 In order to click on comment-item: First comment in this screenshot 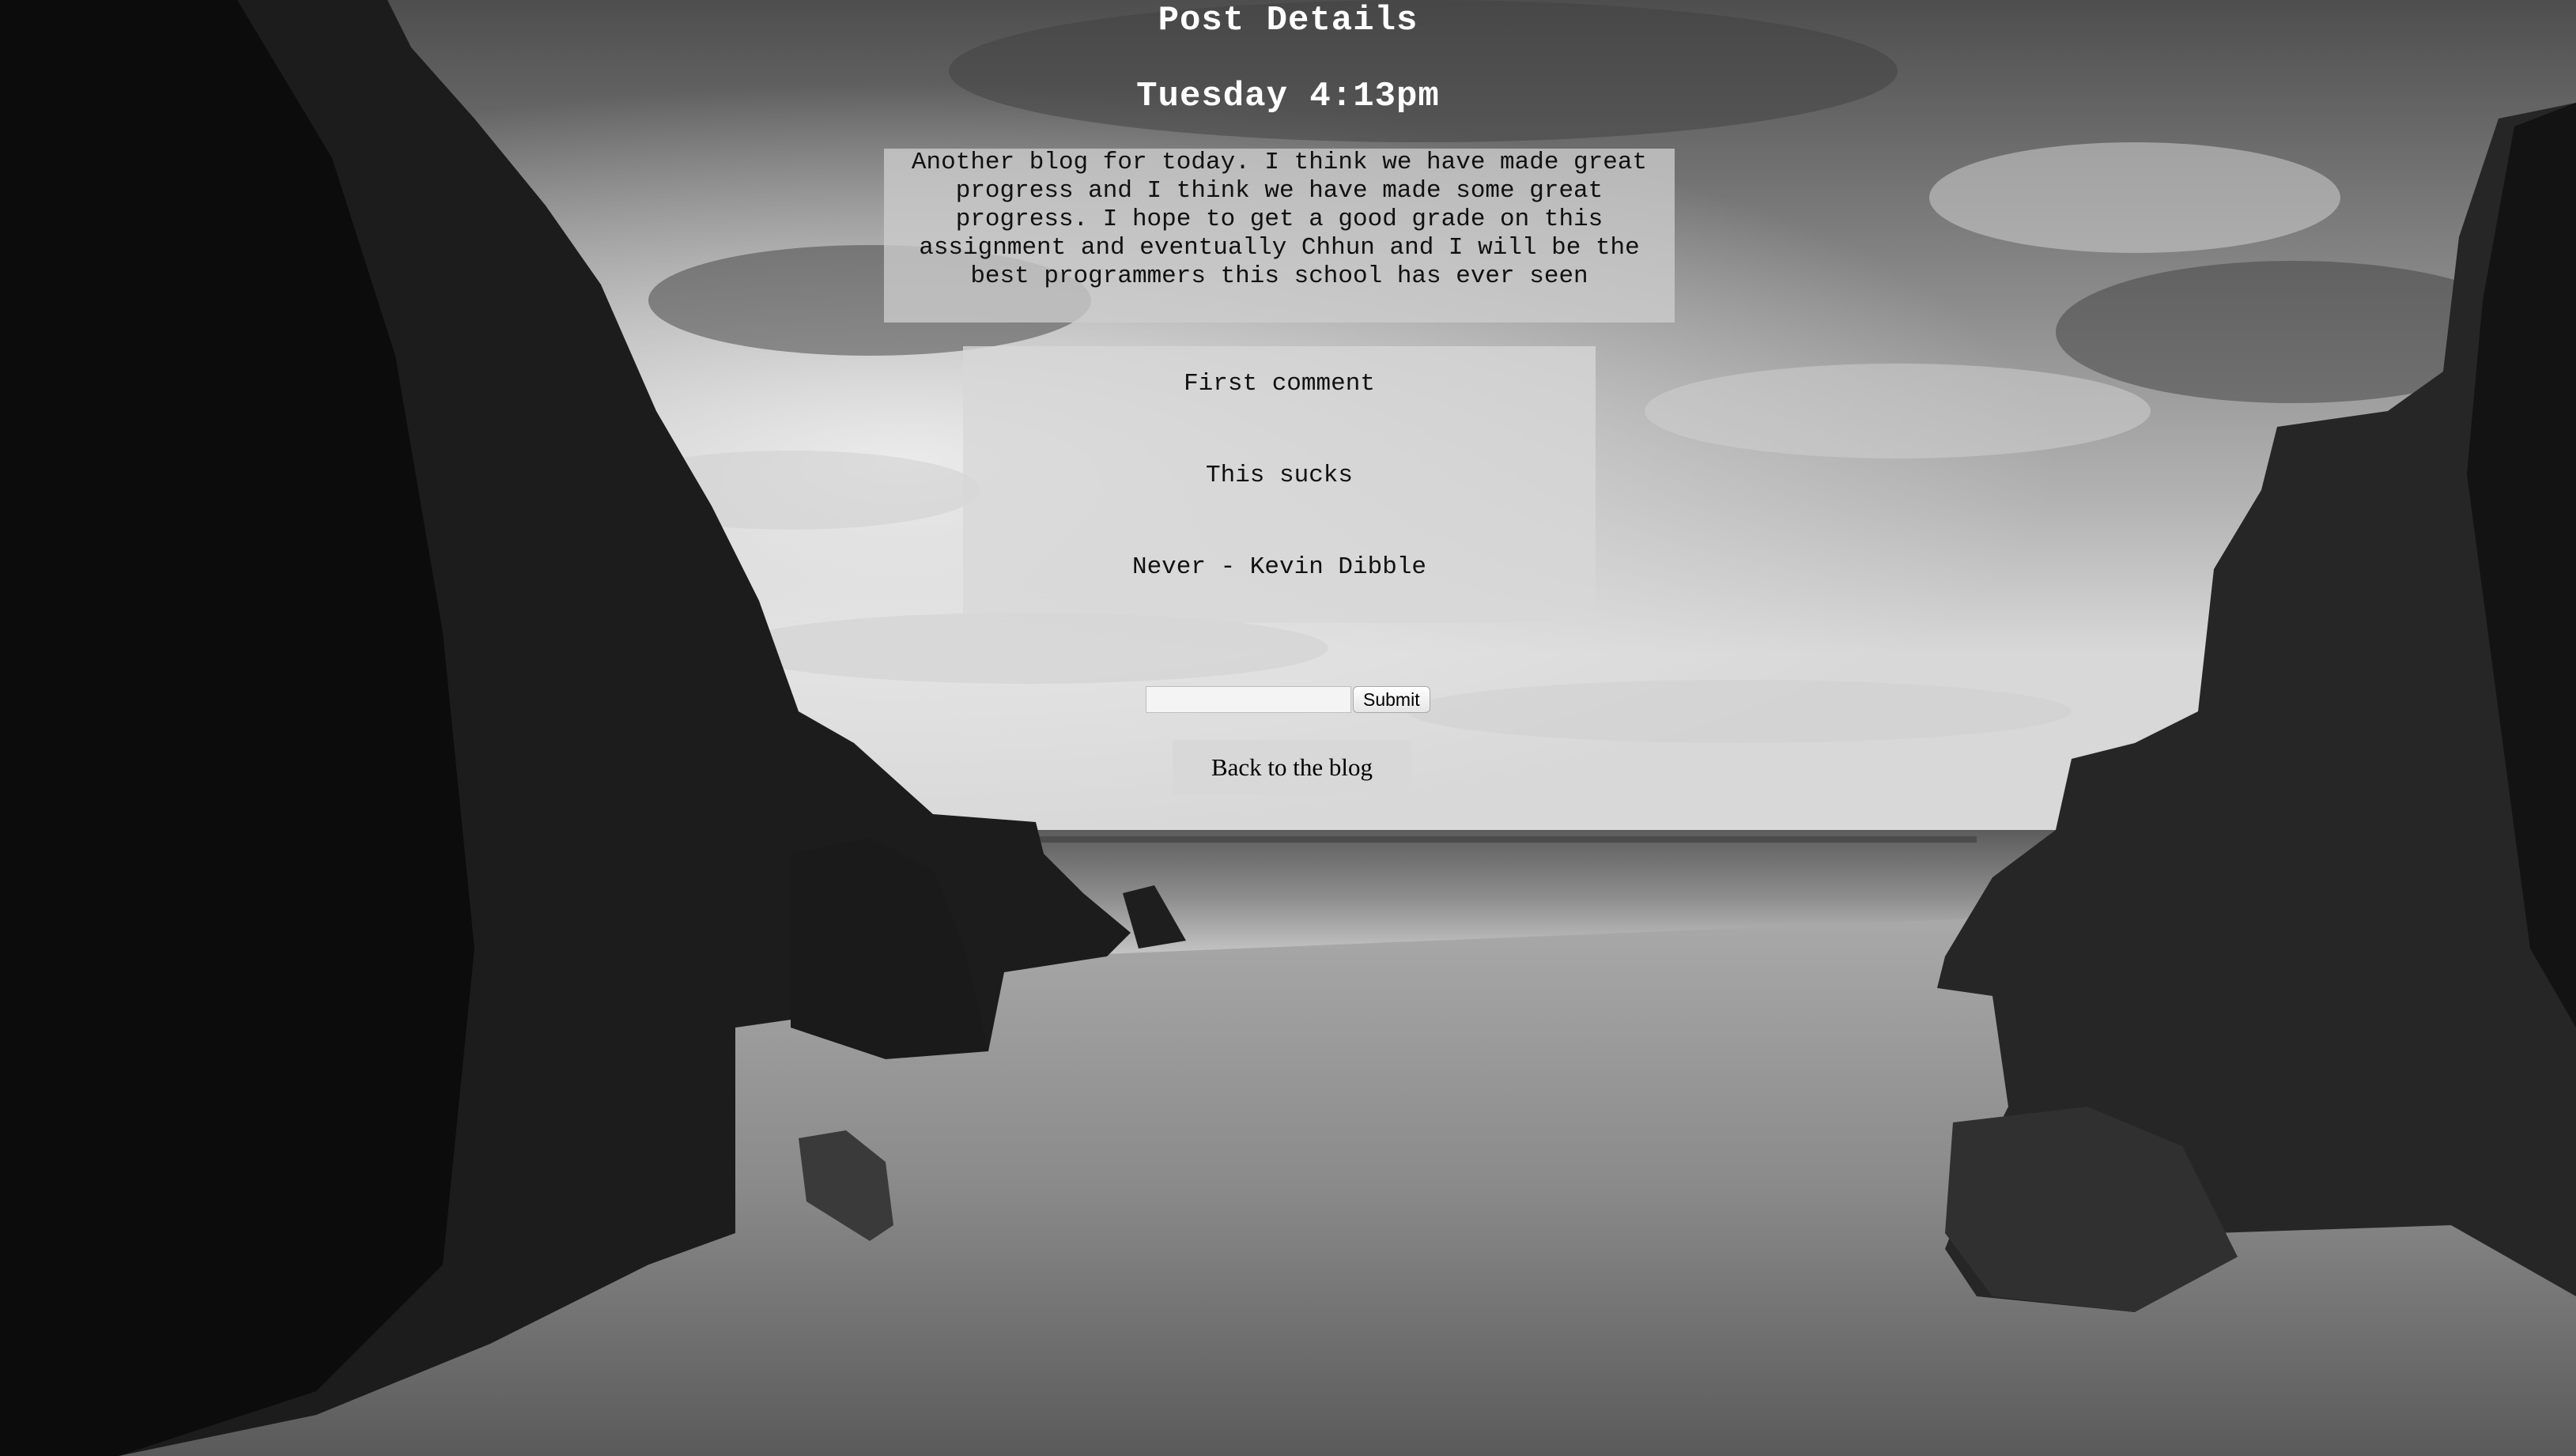, I will do `click(1279, 384)`.